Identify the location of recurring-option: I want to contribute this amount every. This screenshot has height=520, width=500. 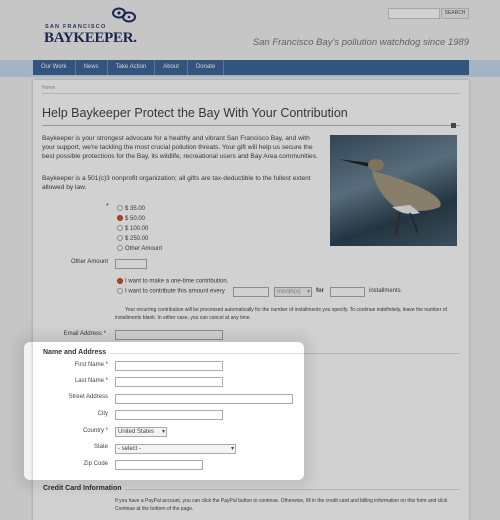
(171, 291).